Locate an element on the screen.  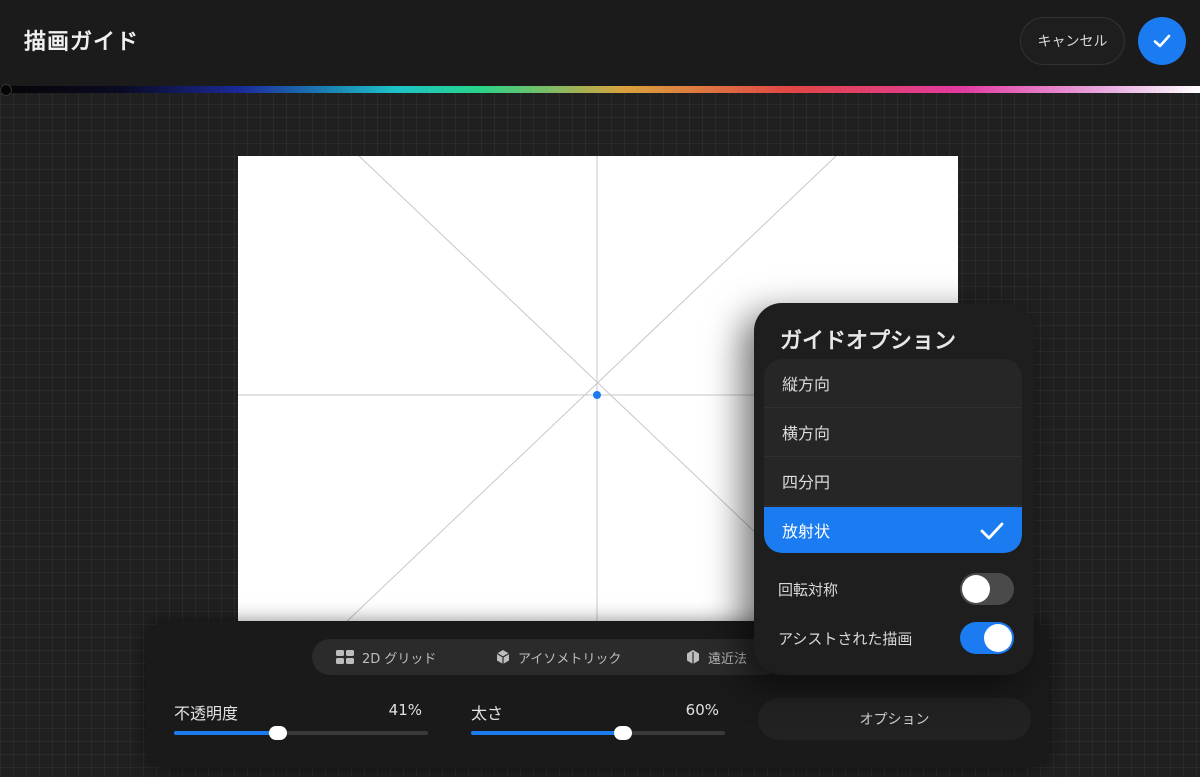
rotational-symmetry-row: 回転対称 is located at coordinates (893, 589).